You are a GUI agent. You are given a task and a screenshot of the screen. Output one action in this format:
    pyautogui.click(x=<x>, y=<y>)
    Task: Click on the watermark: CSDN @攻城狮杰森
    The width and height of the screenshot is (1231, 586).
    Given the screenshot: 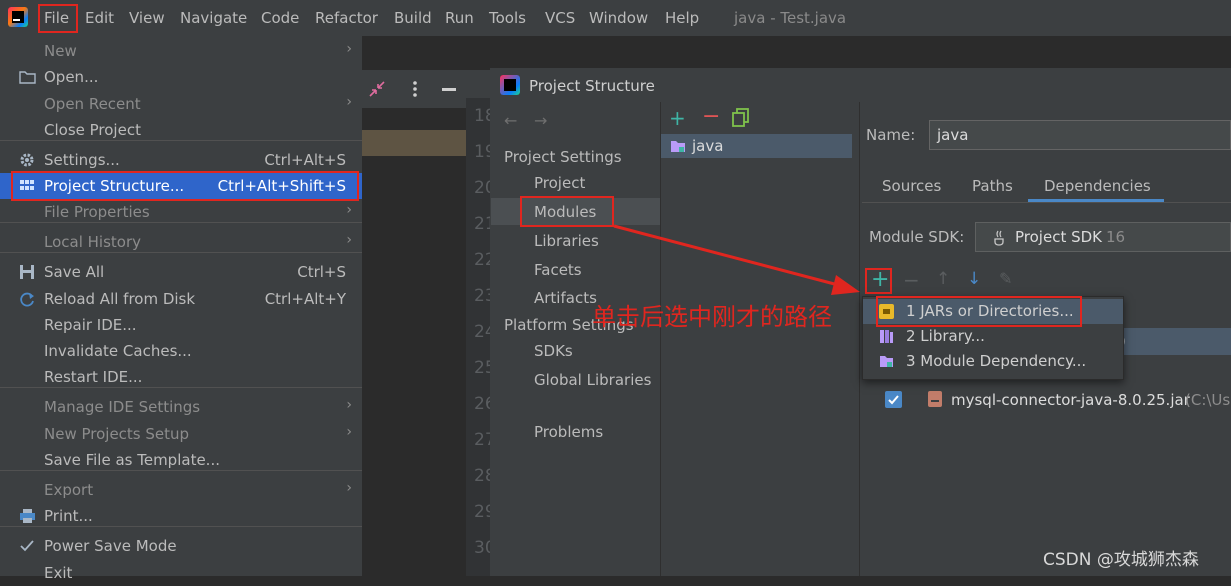 What is the action you would take?
    pyautogui.click(x=1121, y=560)
    